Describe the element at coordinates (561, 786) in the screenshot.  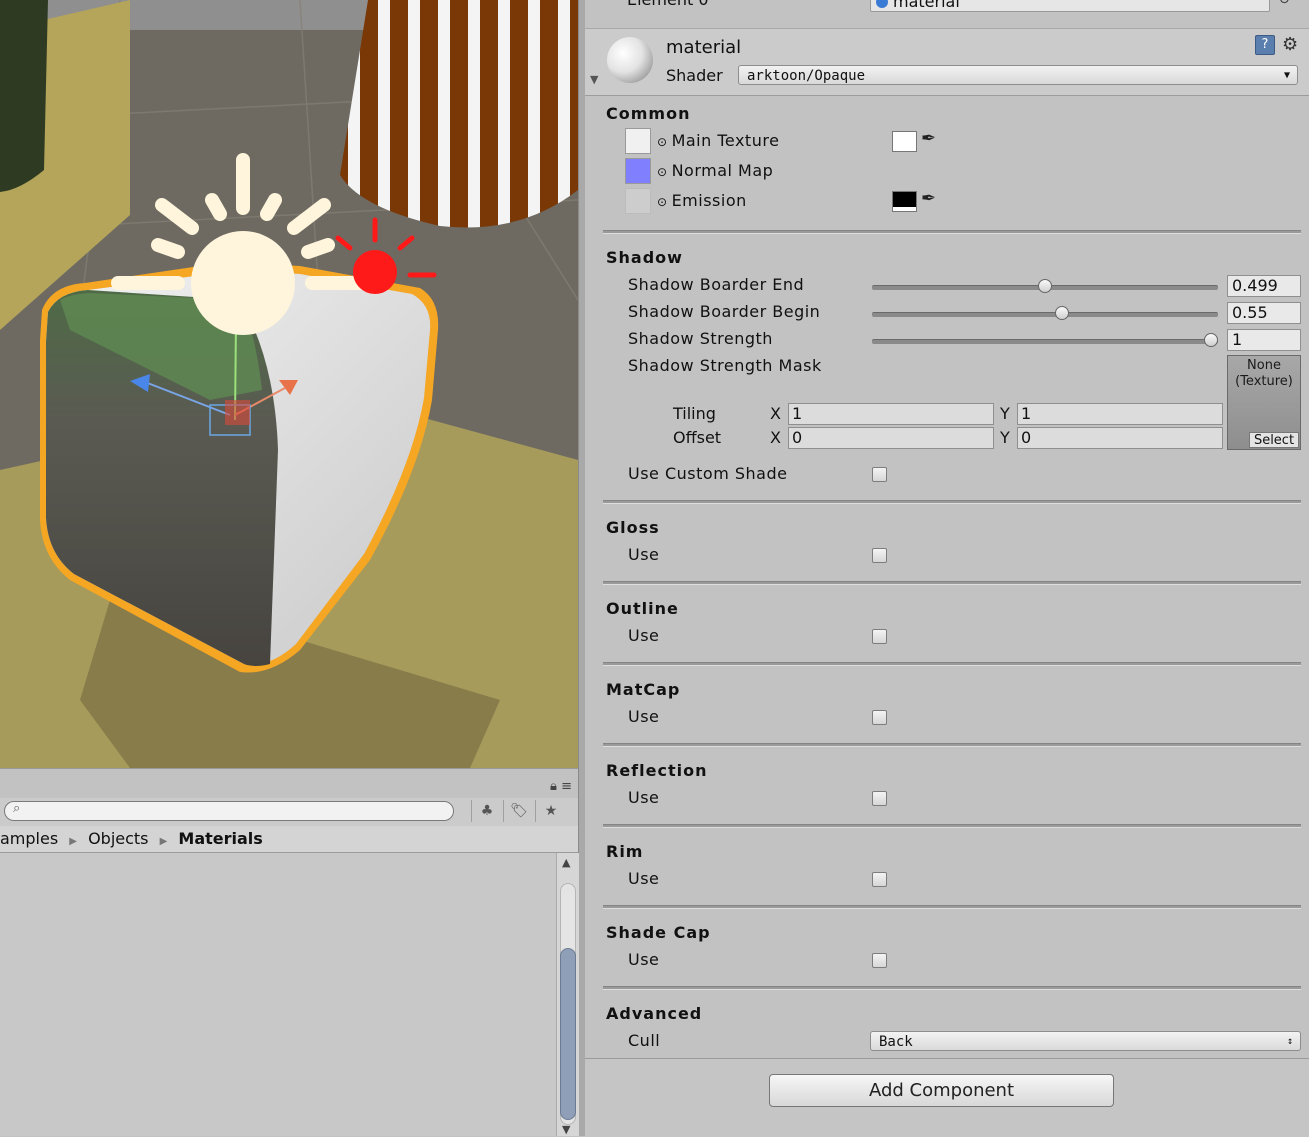
I see `lock-icon: 🔒︎ ≡` at that location.